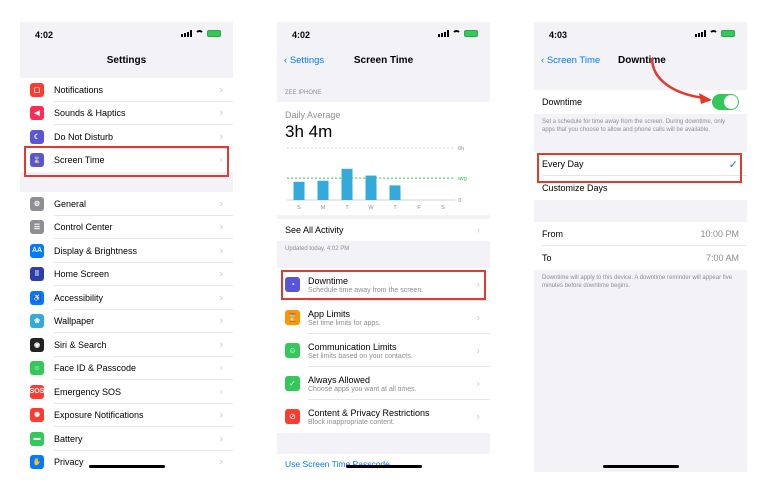 Image resolution: width=768 pixels, height=495 pixels. Describe the element at coordinates (79, 297) in the screenshot. I see `settings-row-label: Accessibility` at that location.